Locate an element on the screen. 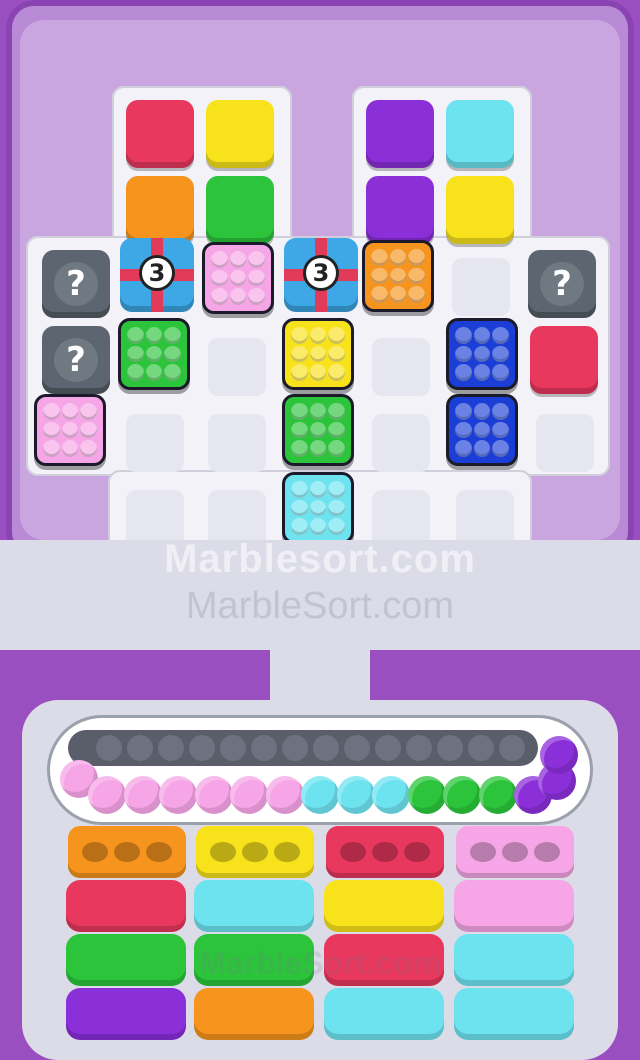  tube-segment-purple is located at coordinates (126, 1014).